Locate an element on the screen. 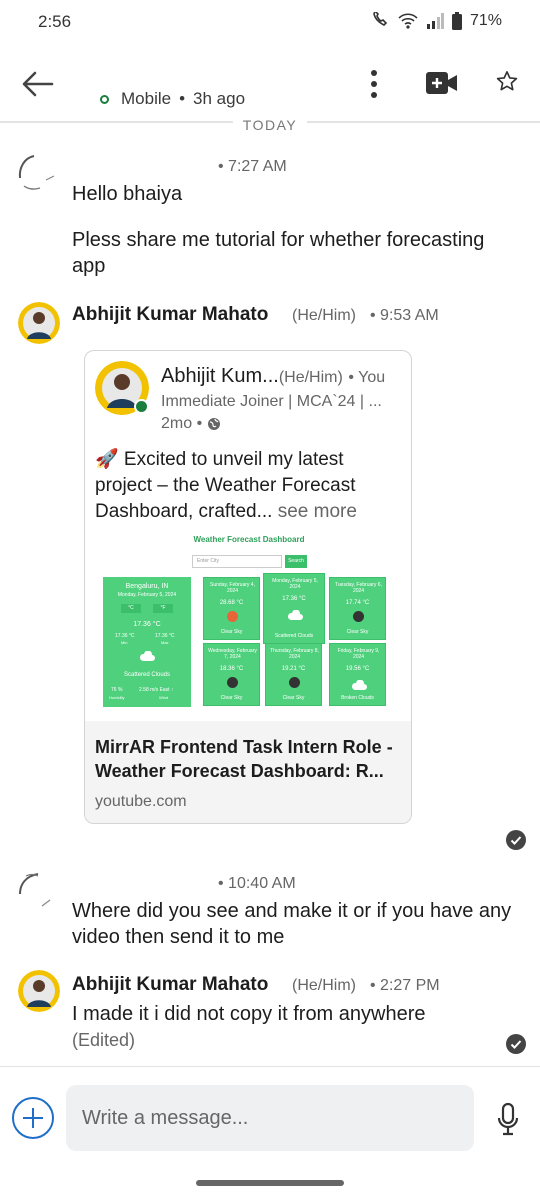  message-text: Hello bhaiya is located at coordinates (127, 194).